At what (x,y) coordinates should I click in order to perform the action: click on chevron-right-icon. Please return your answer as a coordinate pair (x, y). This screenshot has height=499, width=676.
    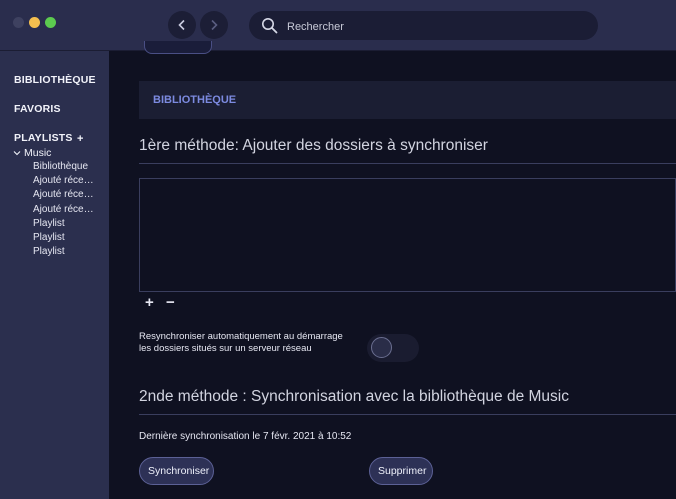
    Looking at the image, I should click on (214, 25).